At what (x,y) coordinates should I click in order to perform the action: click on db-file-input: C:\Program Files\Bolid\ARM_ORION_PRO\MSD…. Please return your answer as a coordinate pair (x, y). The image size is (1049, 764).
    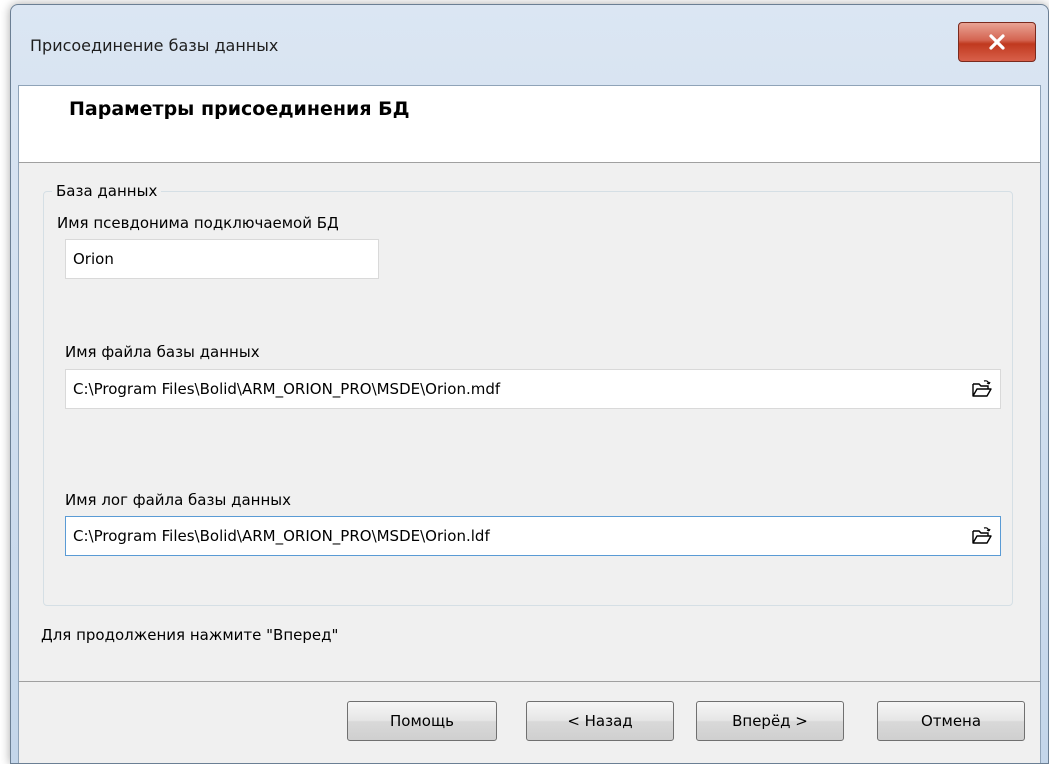
    Looking at the image, I should click on (533, 389).